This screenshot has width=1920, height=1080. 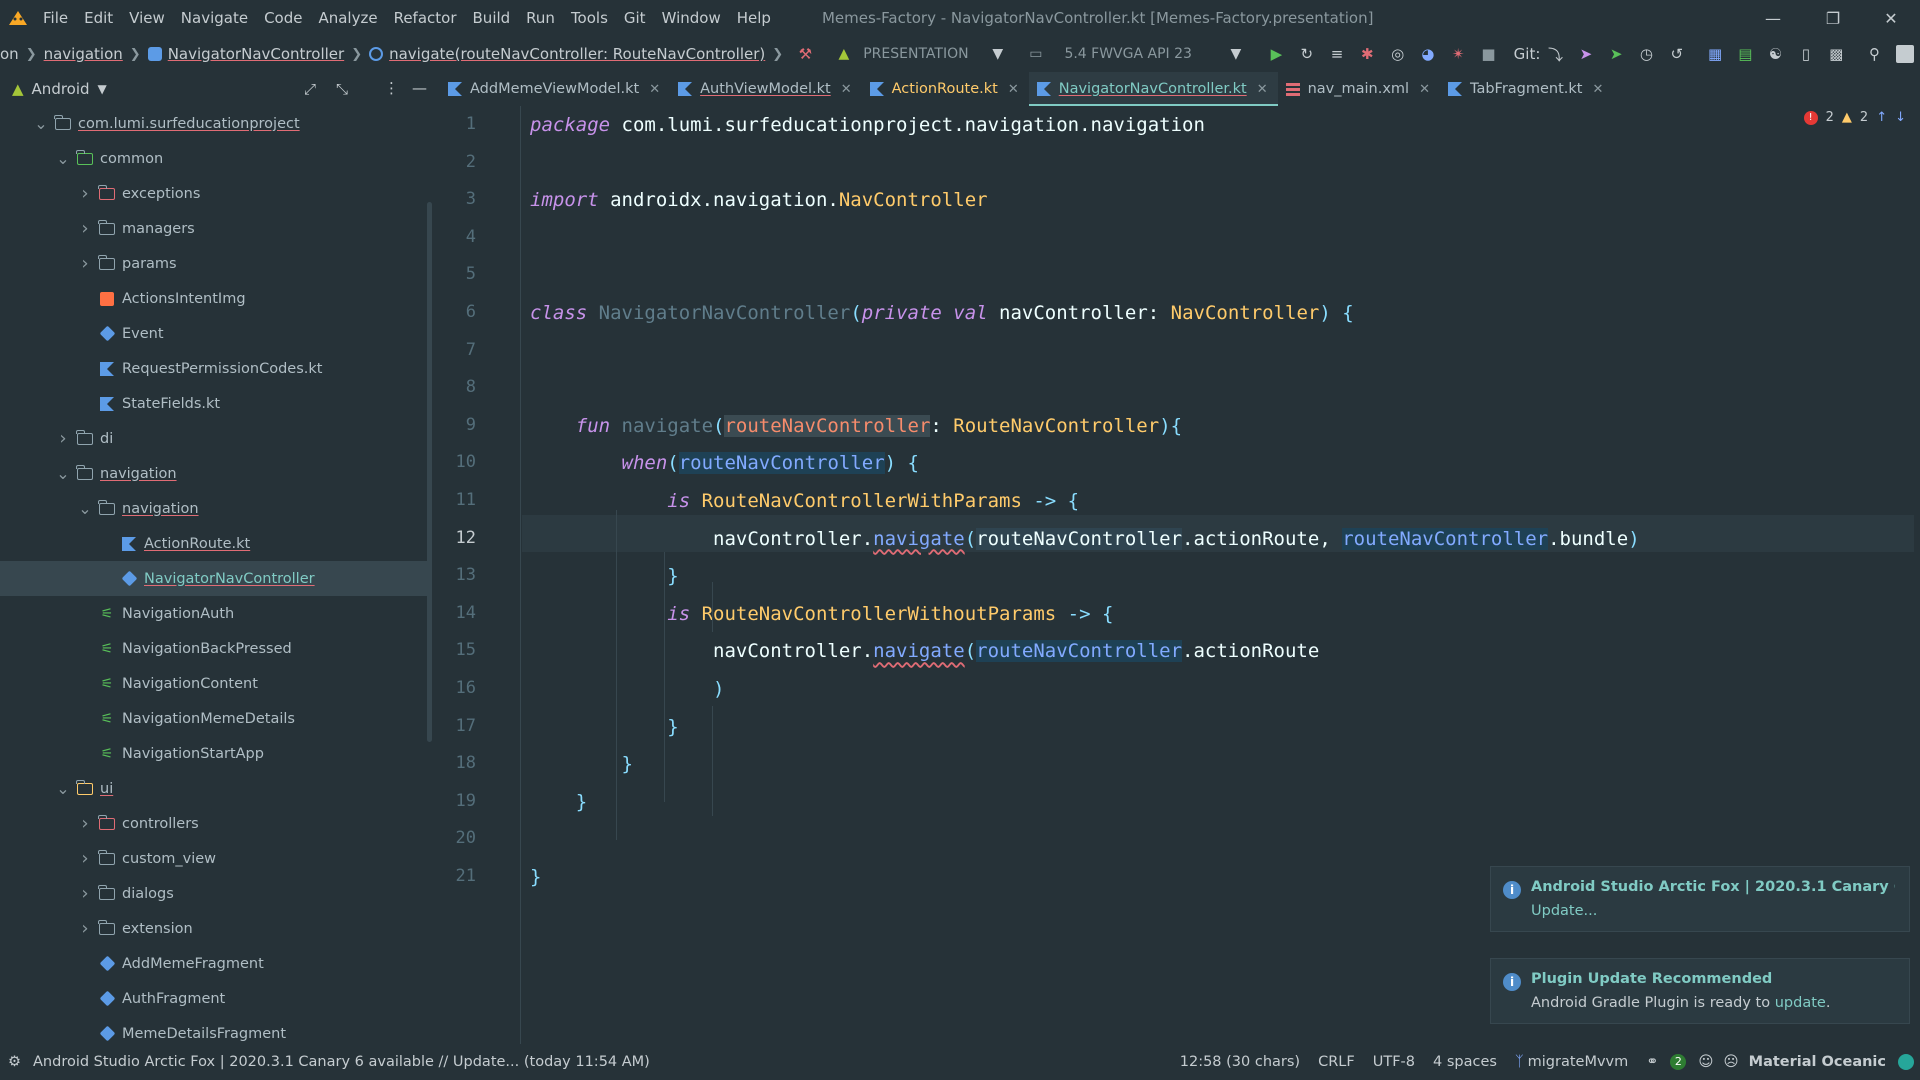 I want to click on update-link: update, so click(x=1800, y=1003).